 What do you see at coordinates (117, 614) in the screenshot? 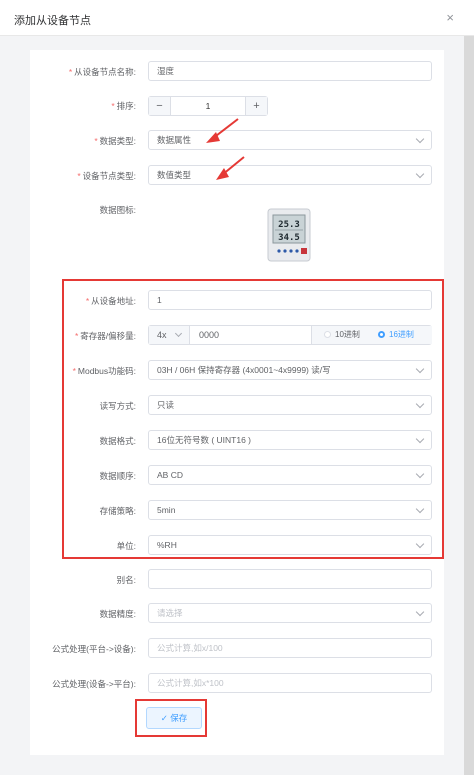
I see `precision-label: 数据精度:` at bounding box center [117, 614].